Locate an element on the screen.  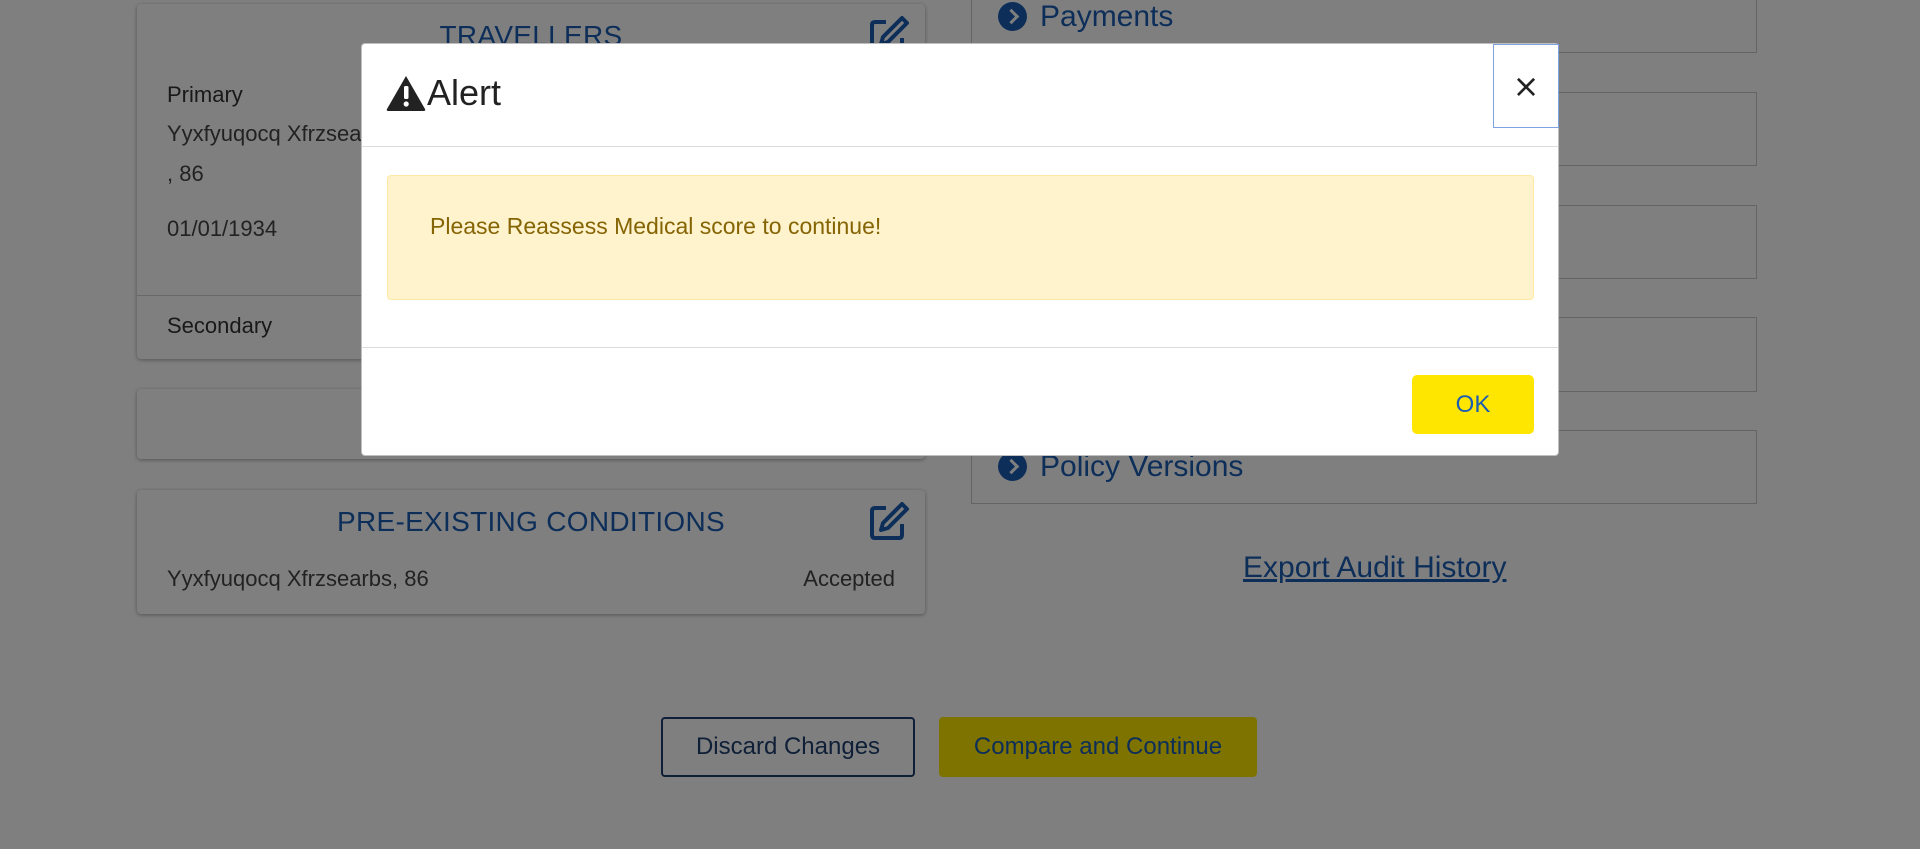
modal-footer: OK is located at coordinates (960, 401).